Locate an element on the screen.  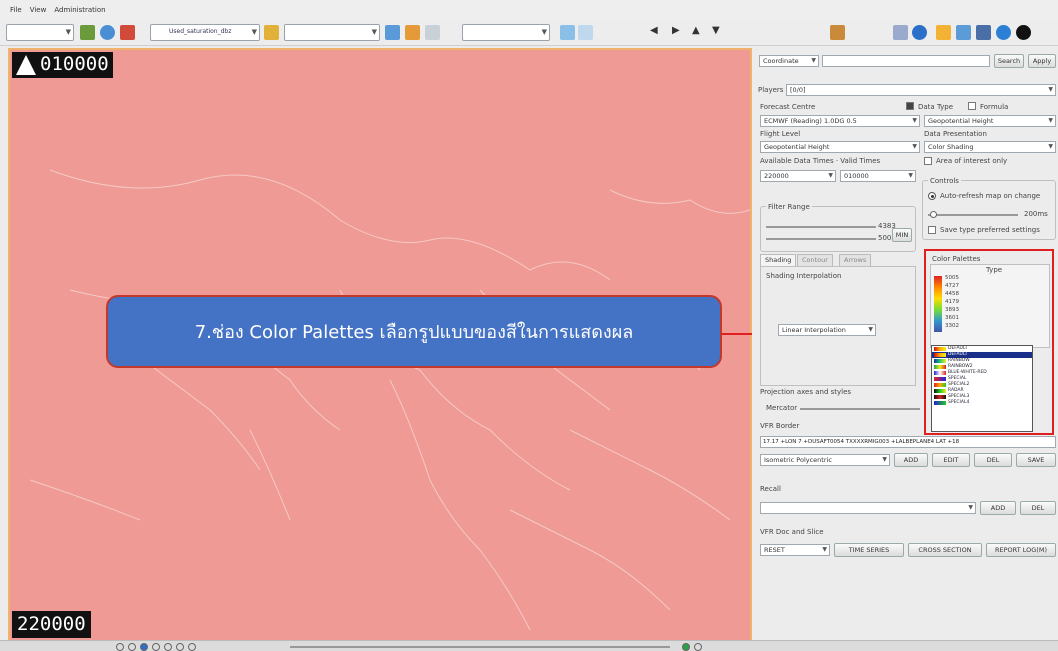
level-combo: ▼ is located at coordinates (332, 32).